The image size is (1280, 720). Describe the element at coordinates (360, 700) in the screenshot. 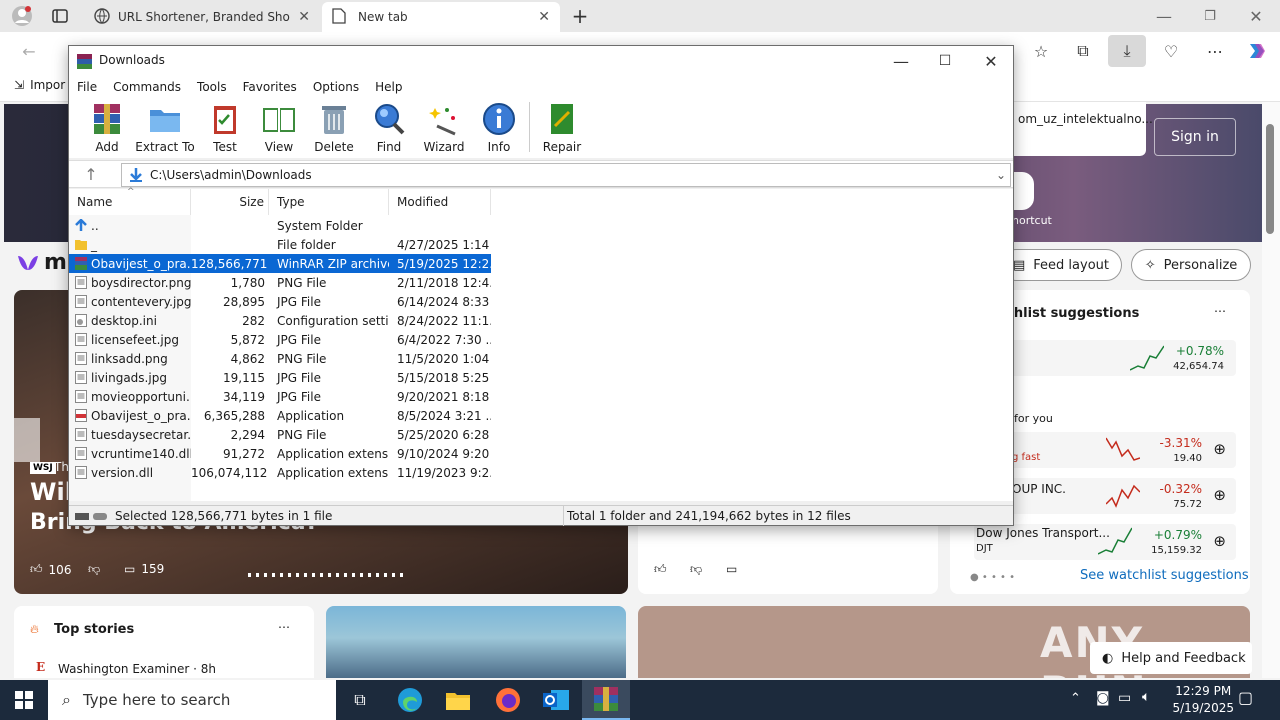

I see `task-view-icon: ⧉` at that location.